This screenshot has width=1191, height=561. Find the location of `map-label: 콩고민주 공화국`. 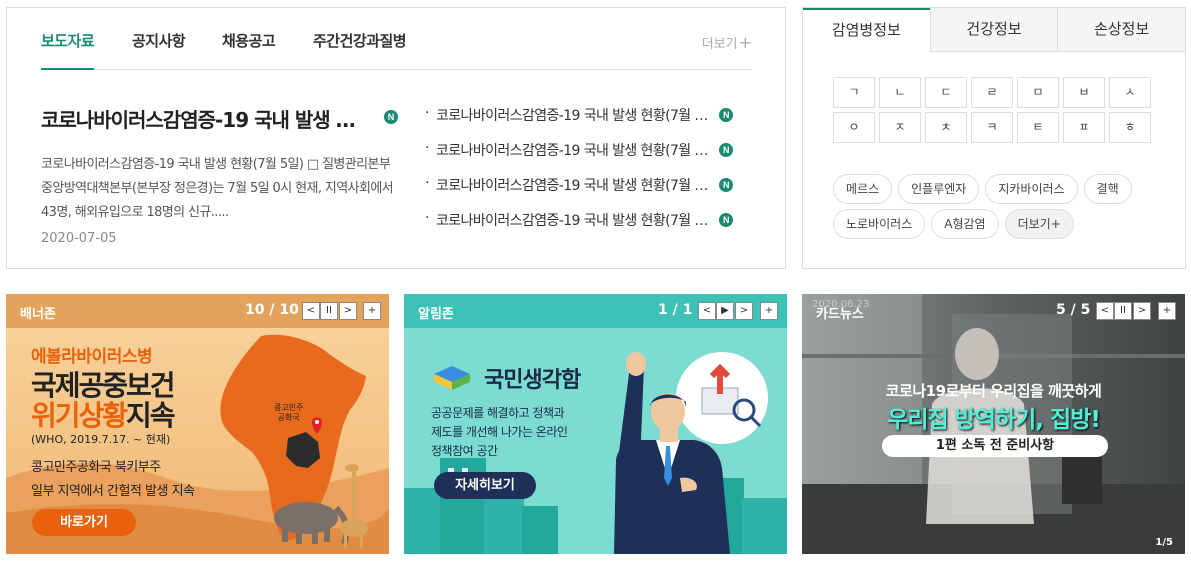

map-label: 콩고민주 공화국 is located at coordinates (288, 413).